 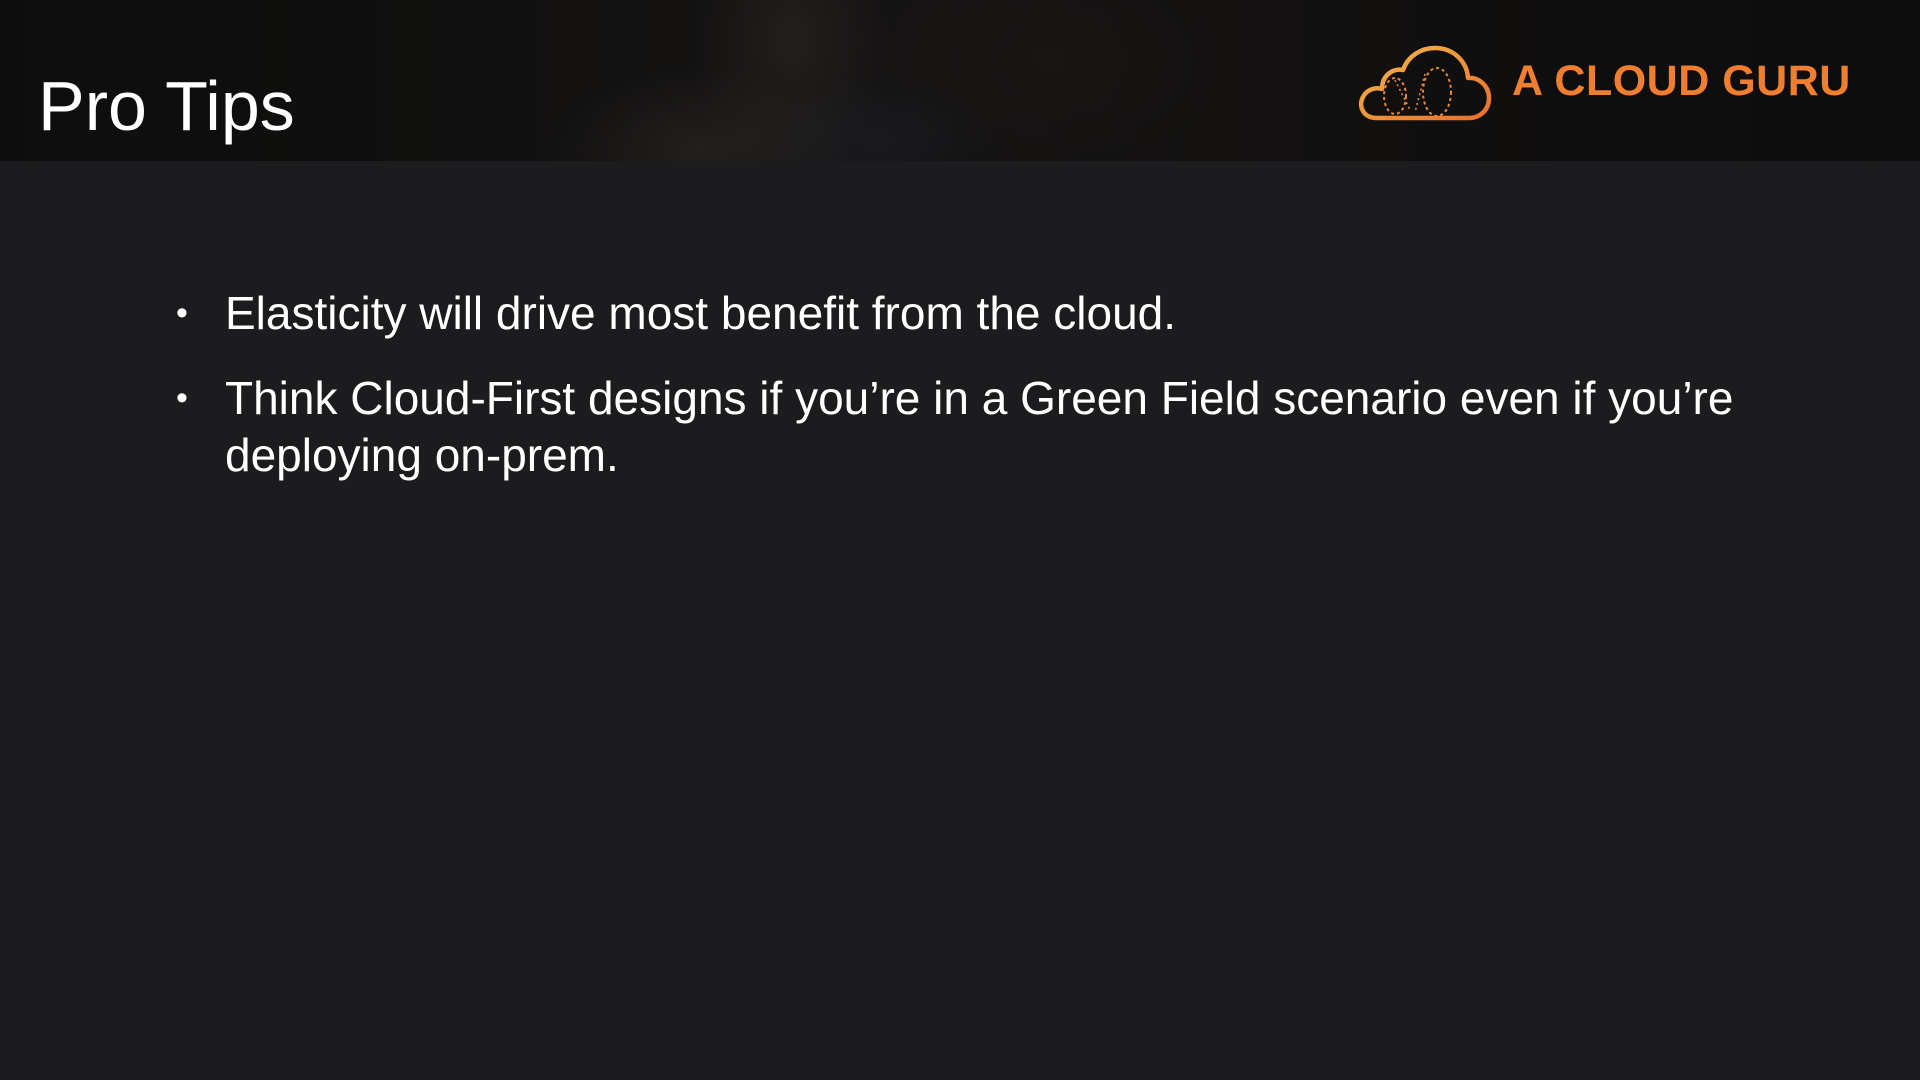 What do you see at coordinates (1425, 83) in the screenshot?
I see `cloud-logo-icon` at bounding box center [1425, 83].